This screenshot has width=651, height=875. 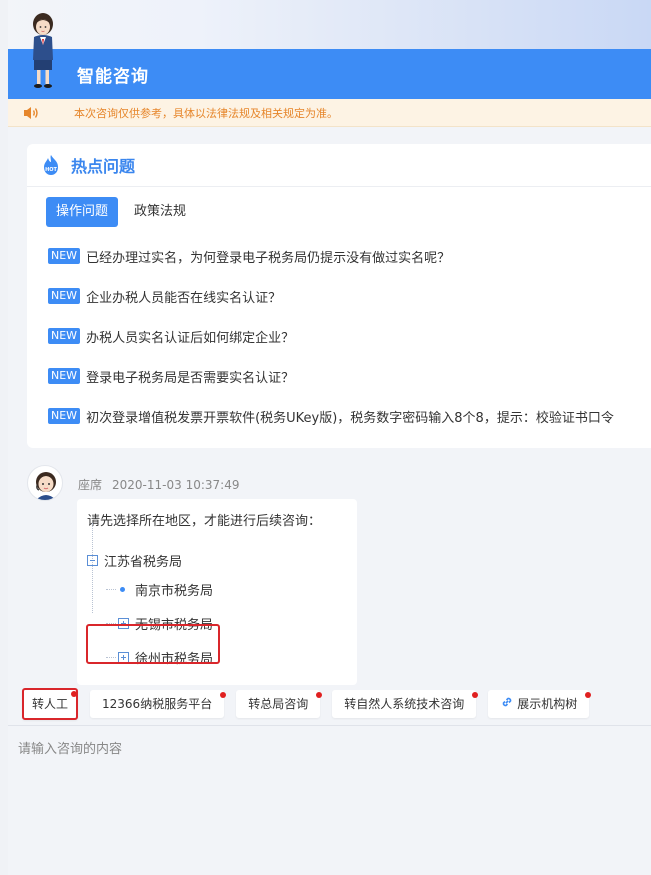 I want to click on message-meta: 座席 2020-11-03 10:37:49, so click(x=158, y=484).